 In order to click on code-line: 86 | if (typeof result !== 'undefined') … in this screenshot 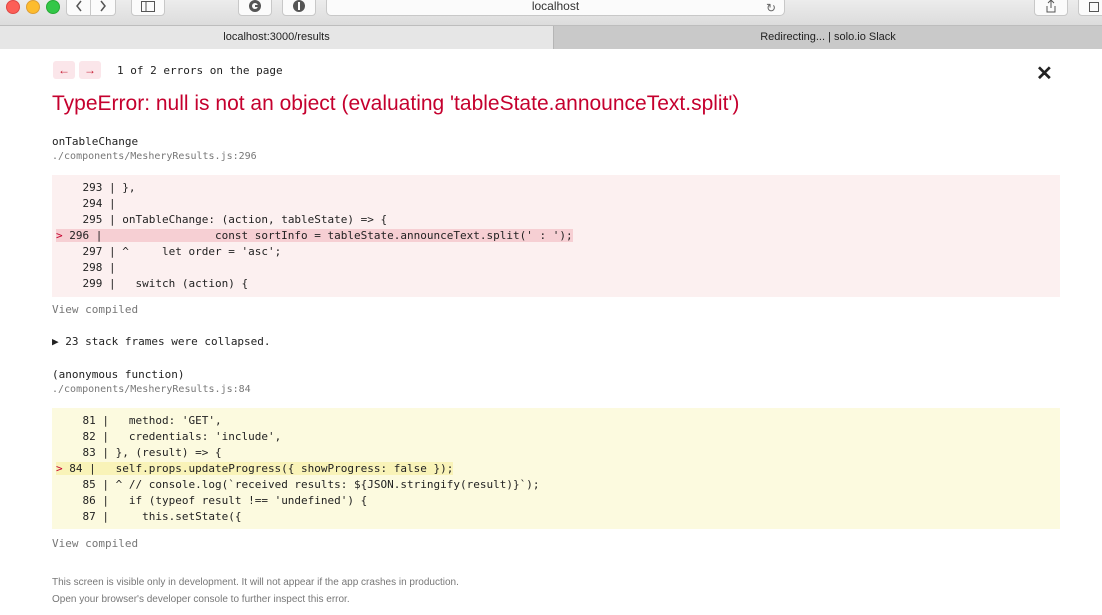, I will do `click(225, 500)`.